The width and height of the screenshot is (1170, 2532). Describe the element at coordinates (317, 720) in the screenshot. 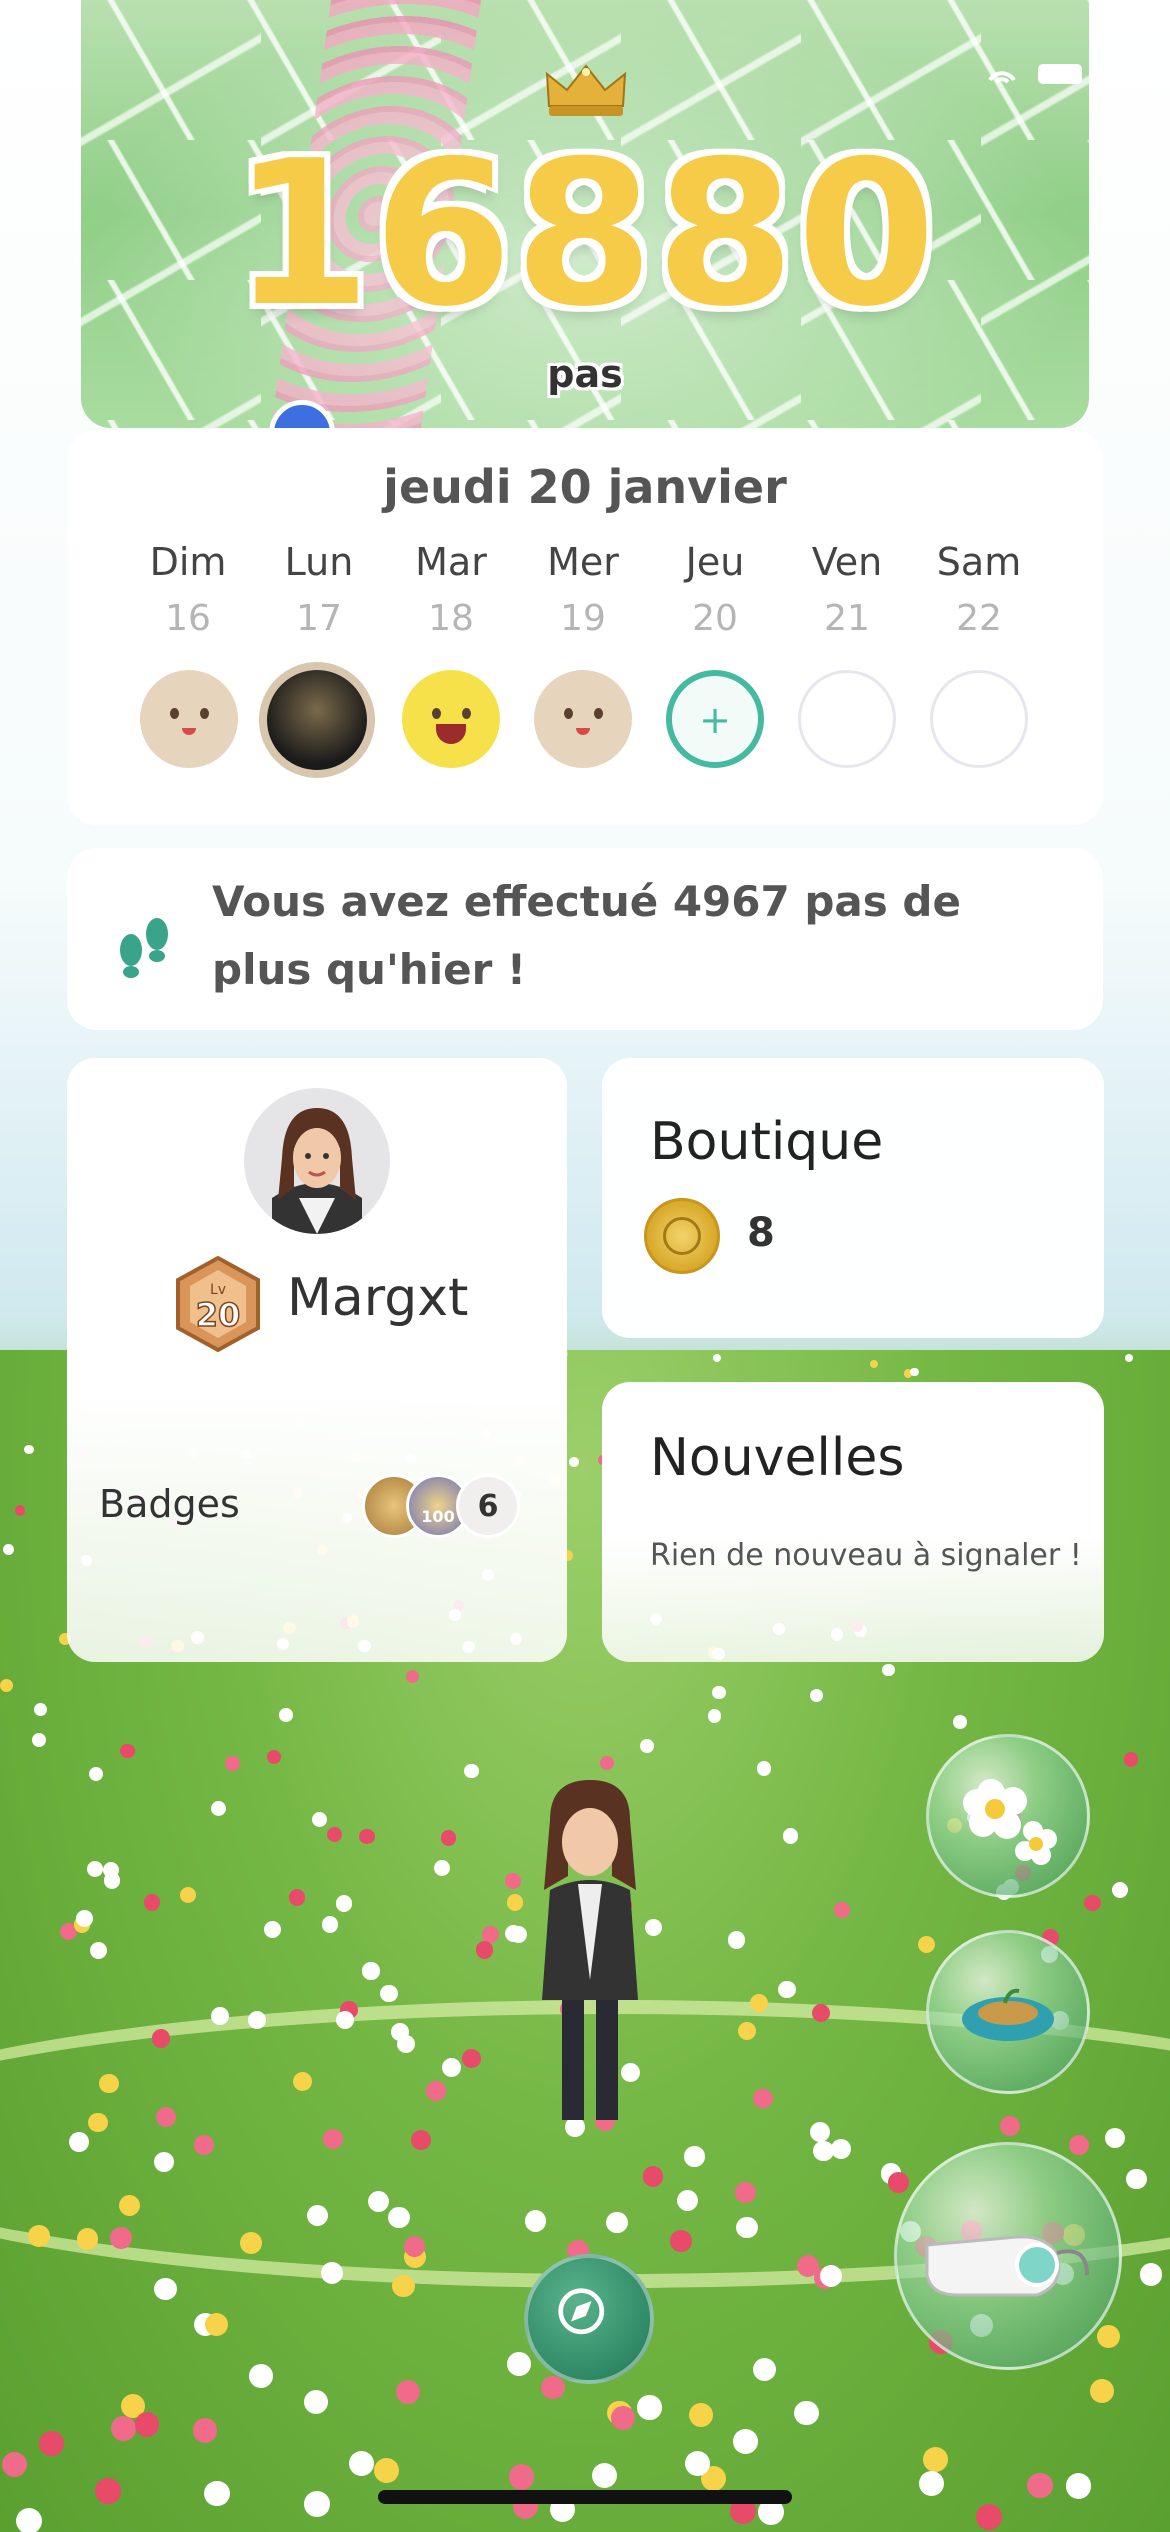

I see `day-photo-mon` at that location.